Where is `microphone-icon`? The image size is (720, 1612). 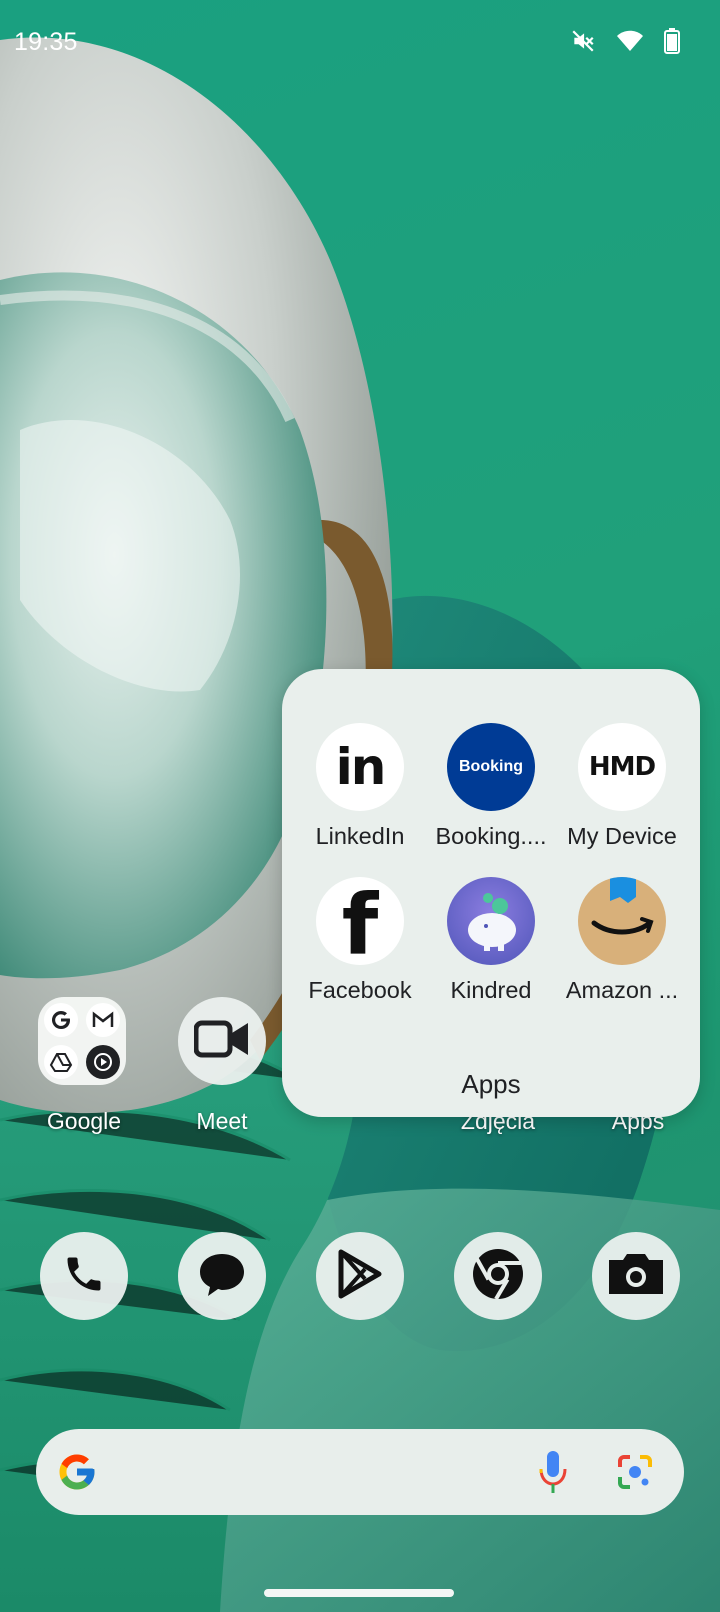
microphone-icon is located at coordinates (553, 1474).